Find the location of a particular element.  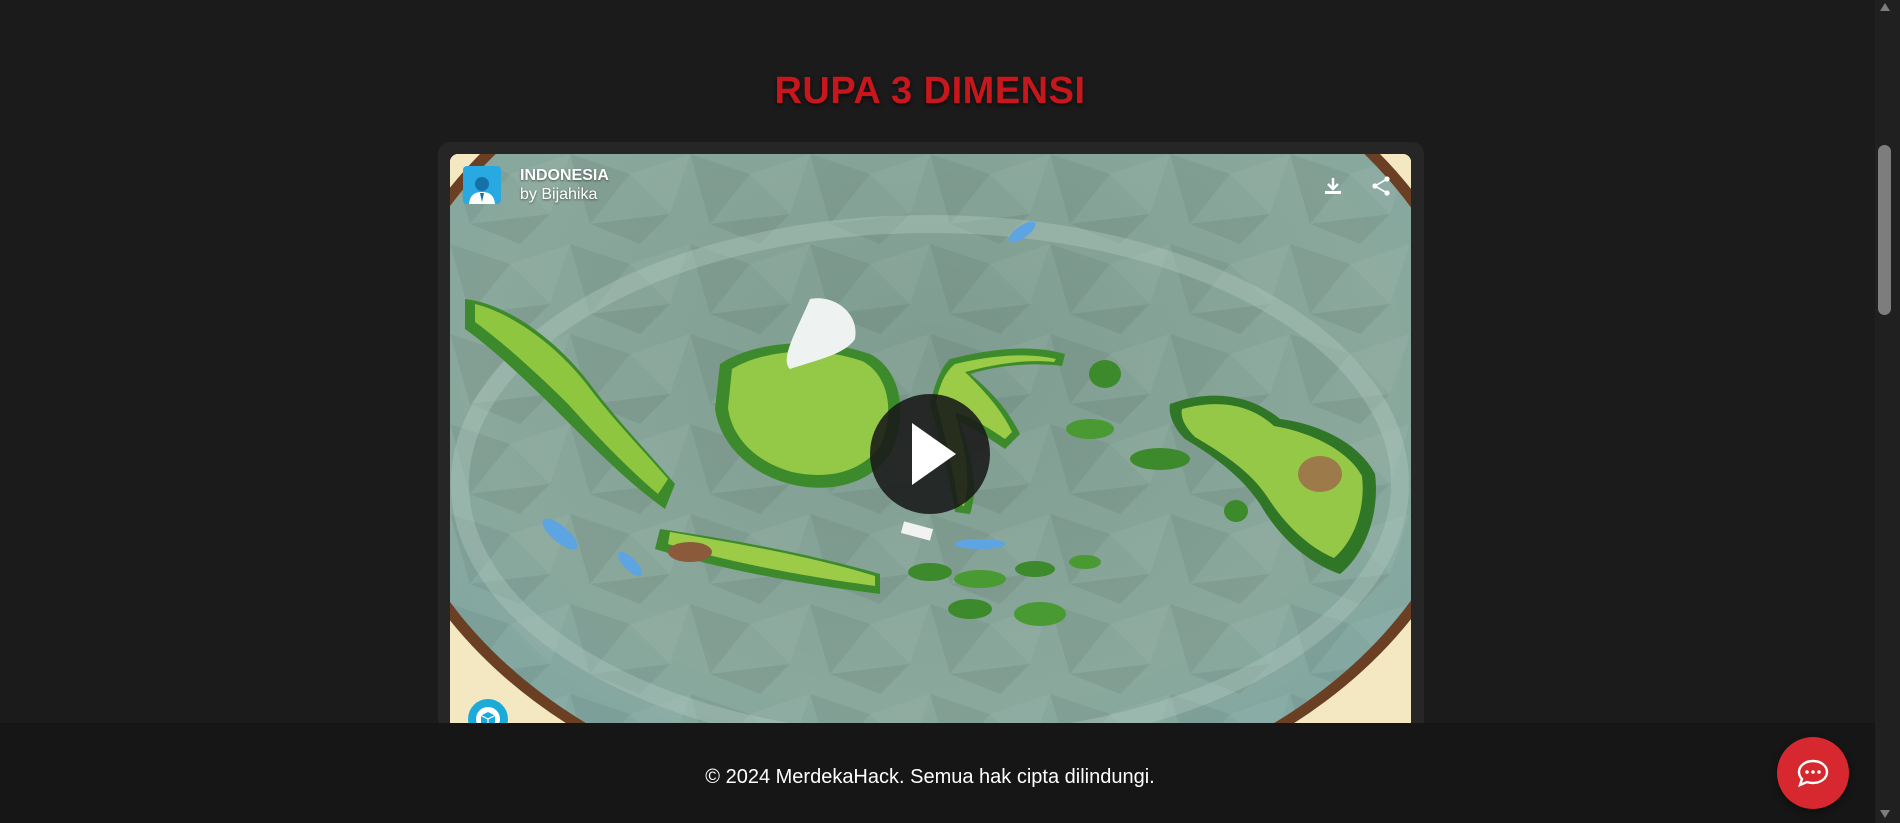

chat-bubble-icon is located at coordinates (1813, 773).